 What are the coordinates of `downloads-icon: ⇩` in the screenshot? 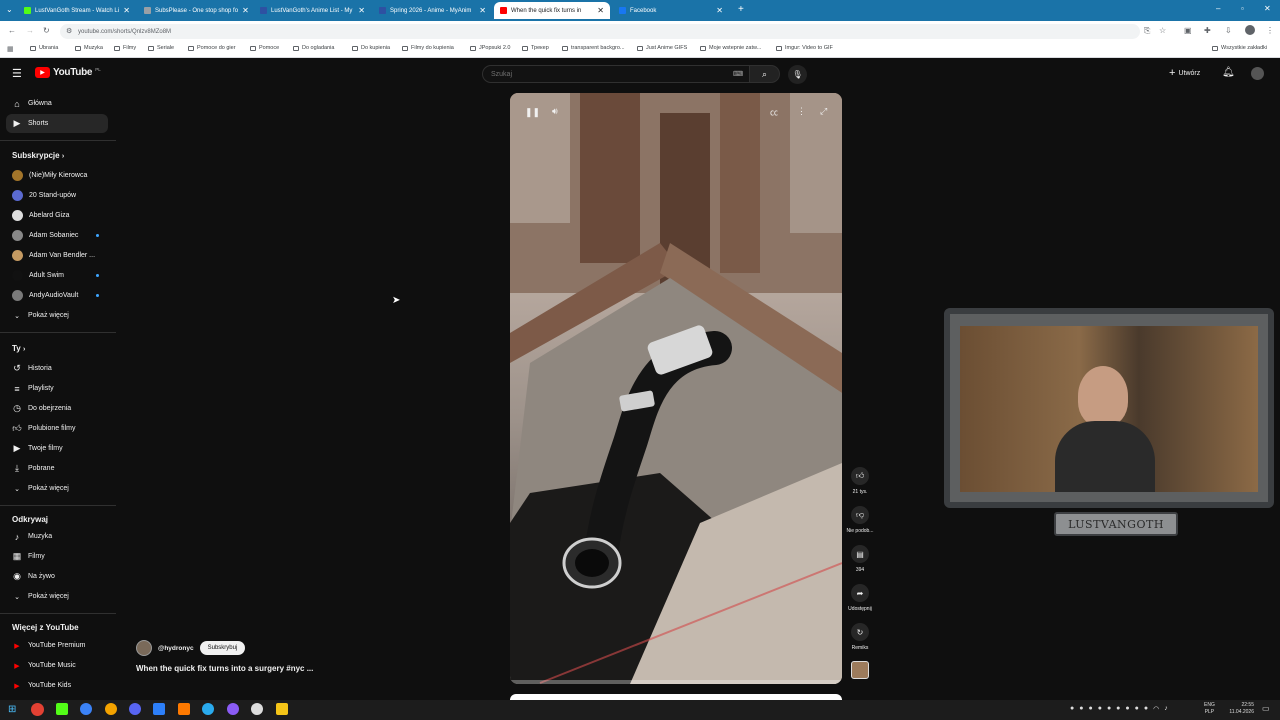 It's located at (1228, 30).